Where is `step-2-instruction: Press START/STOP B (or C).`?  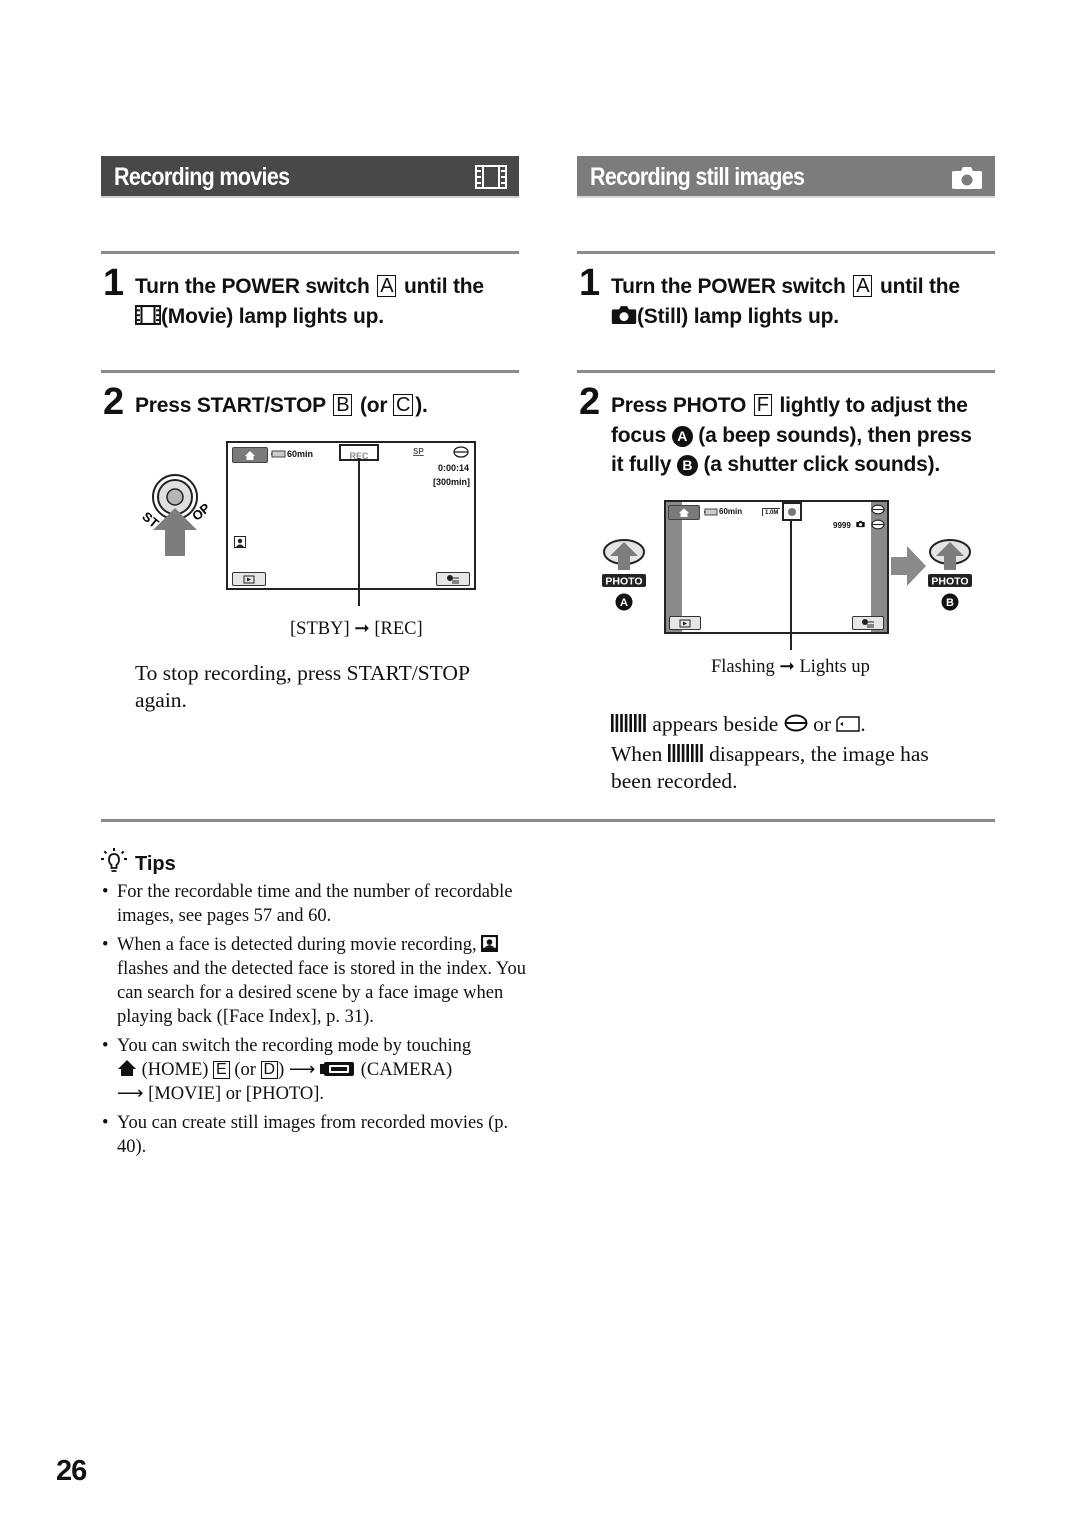
step-2-instruction: Press START/STOP B (or C). is located at coordinates (281, 405).